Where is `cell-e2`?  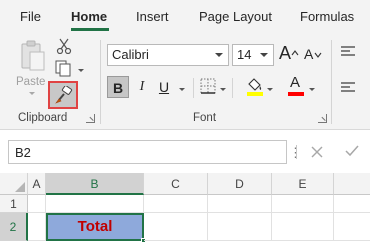 cell-e2 is located at coordinates (303, 227).